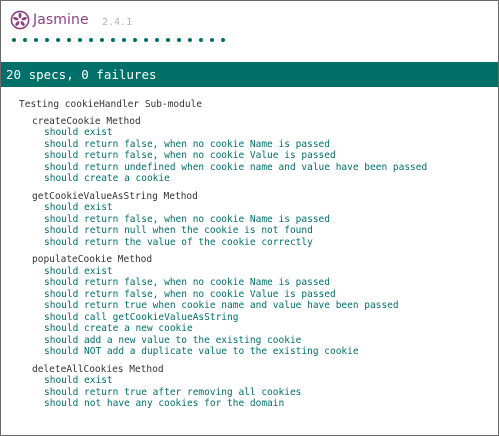 This screenshot has height=436, width=499. Describe the element at coordinates (249, 30) in the screenshot. I see `banner: Jasmine 2.4.1` at that location.